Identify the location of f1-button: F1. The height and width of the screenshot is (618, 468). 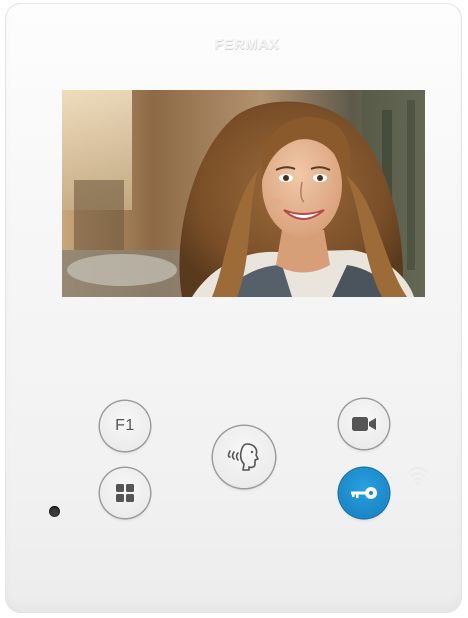
(125, 426).